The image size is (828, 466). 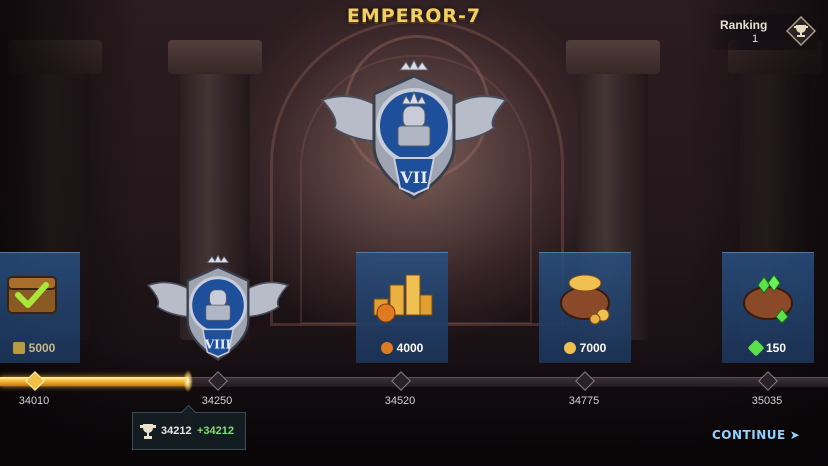 What do you see at coordinates (218, 310) in the screenshot?
I see `tier-badge-viii: VIII` at bounding box center [218, 310].